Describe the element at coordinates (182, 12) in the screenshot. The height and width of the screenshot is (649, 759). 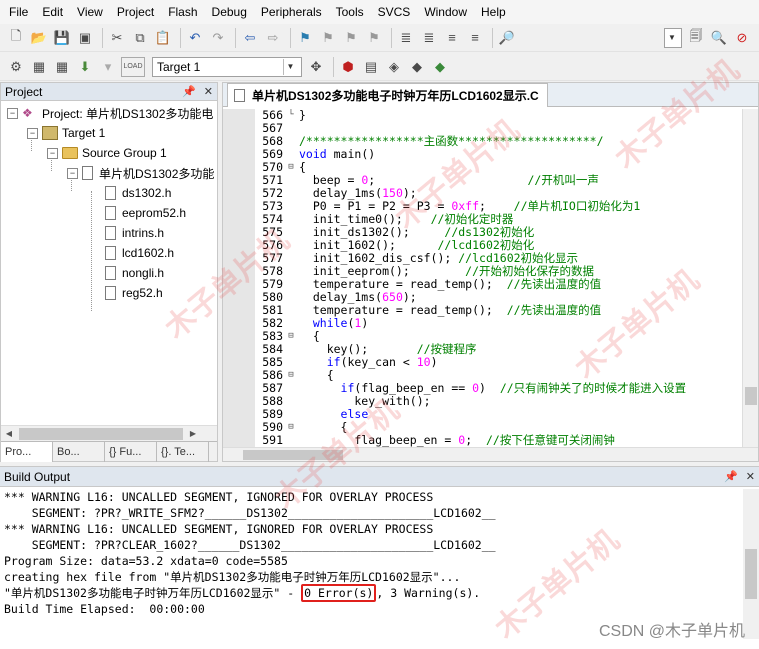
I see `menu-flash: Flash` at that location.